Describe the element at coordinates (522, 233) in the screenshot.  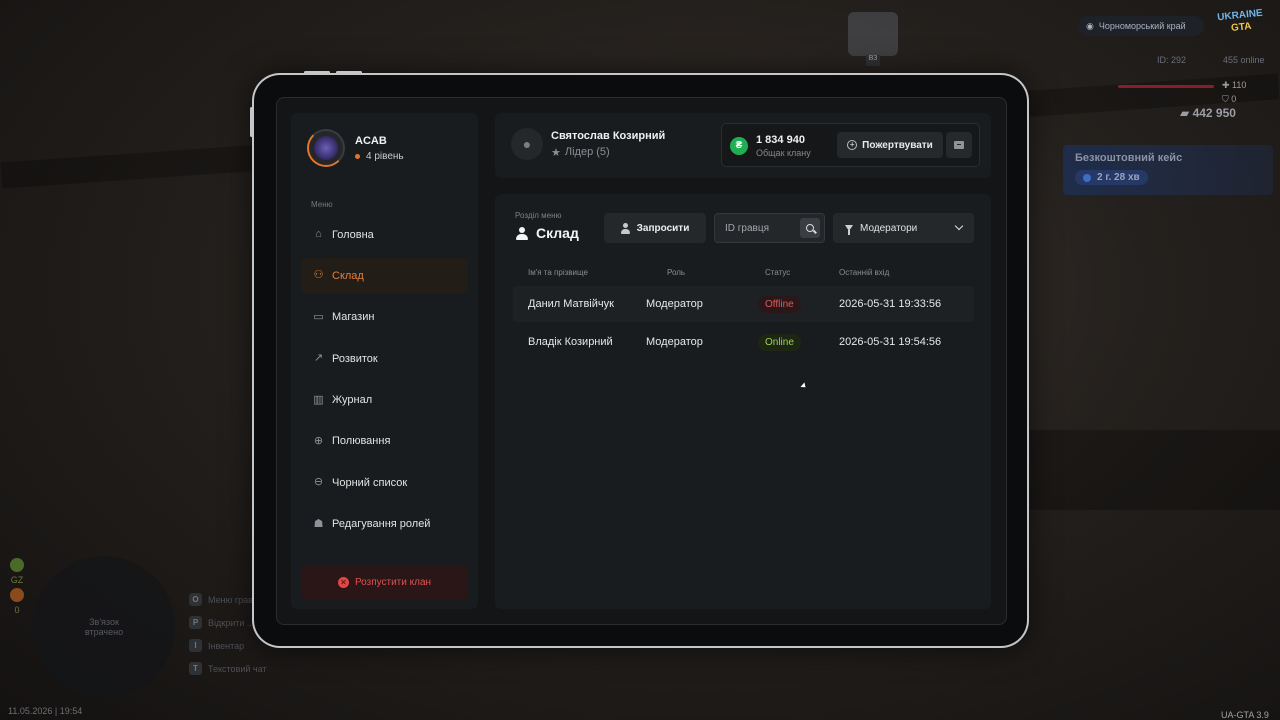
I see `users-icon` at that location.